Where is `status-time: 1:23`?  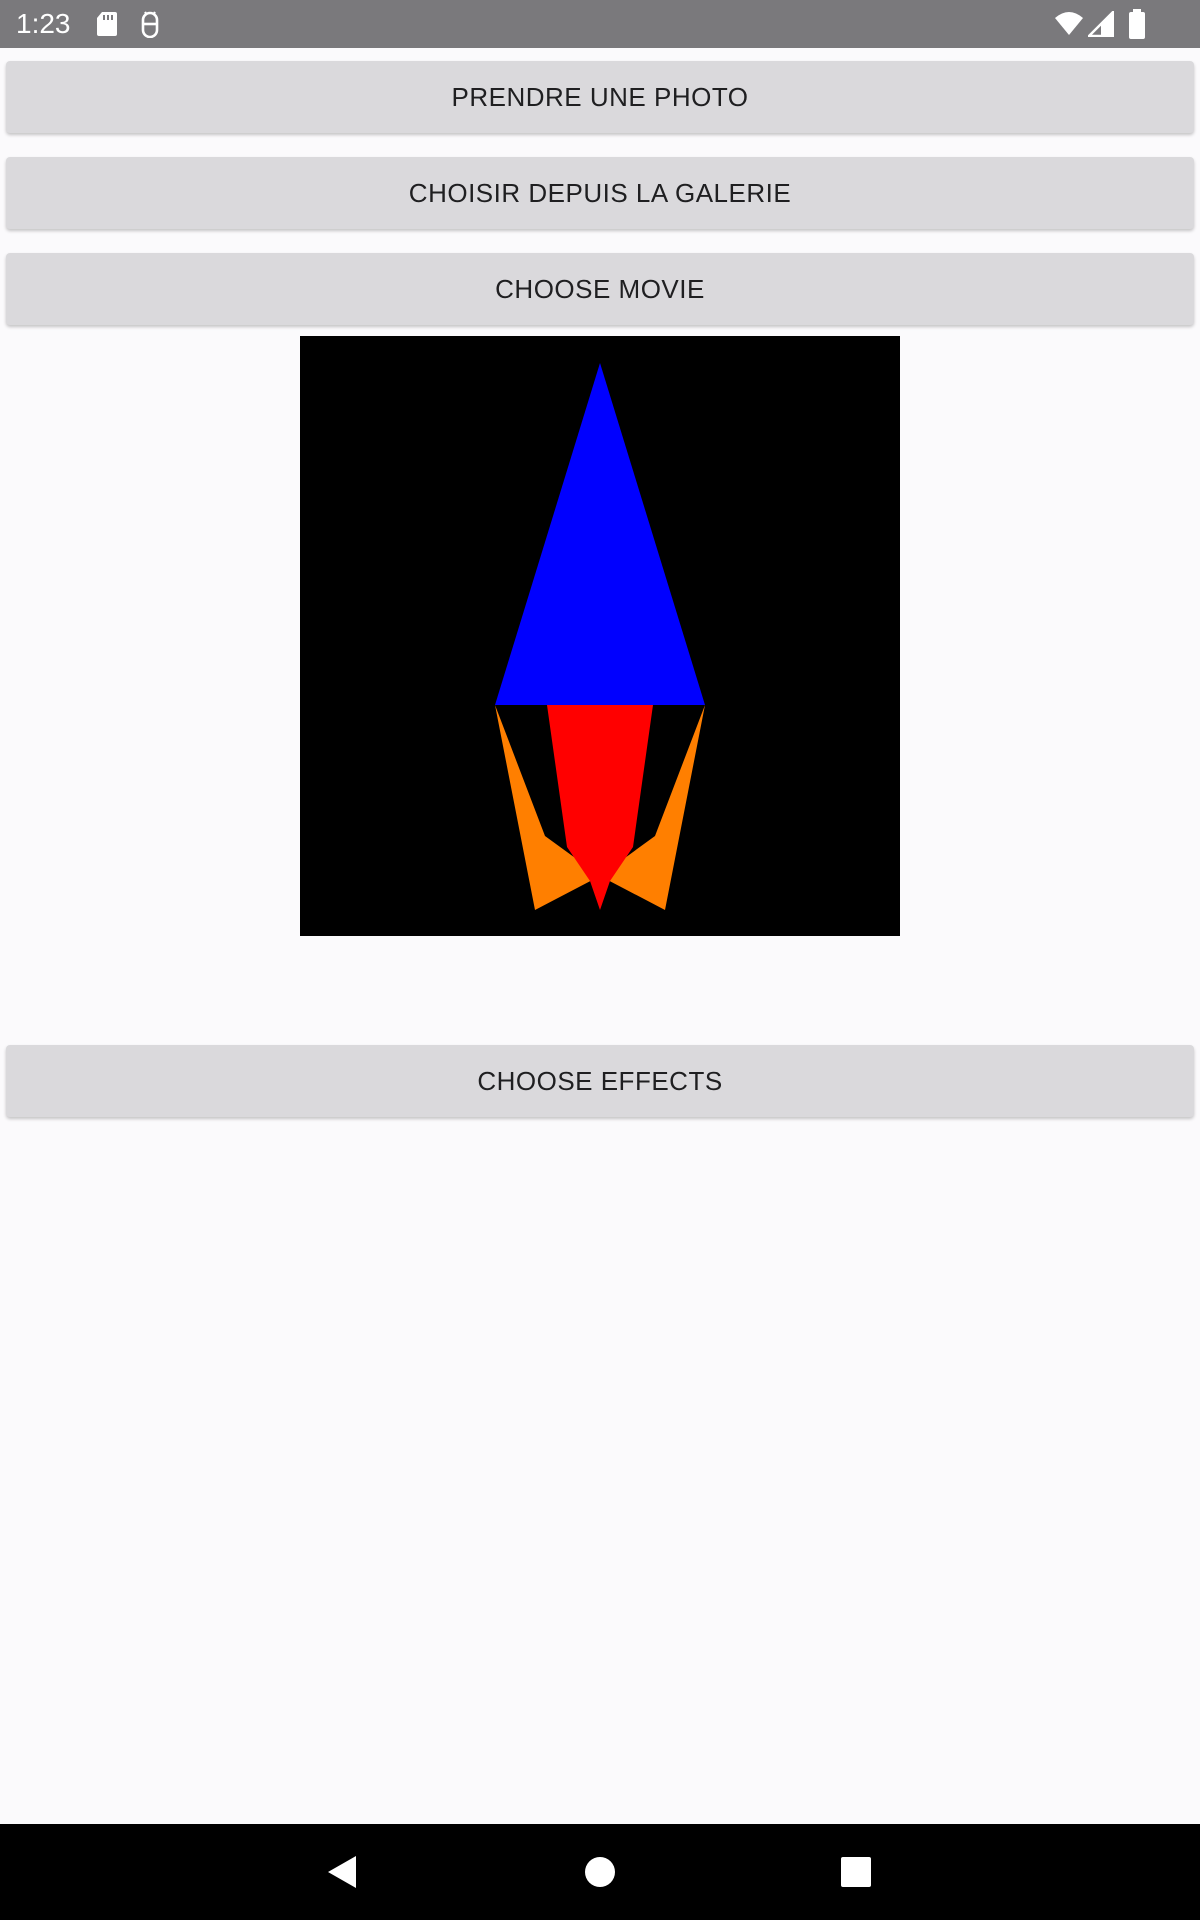 status-time: 1:23 is located at coordinates (43, 23).